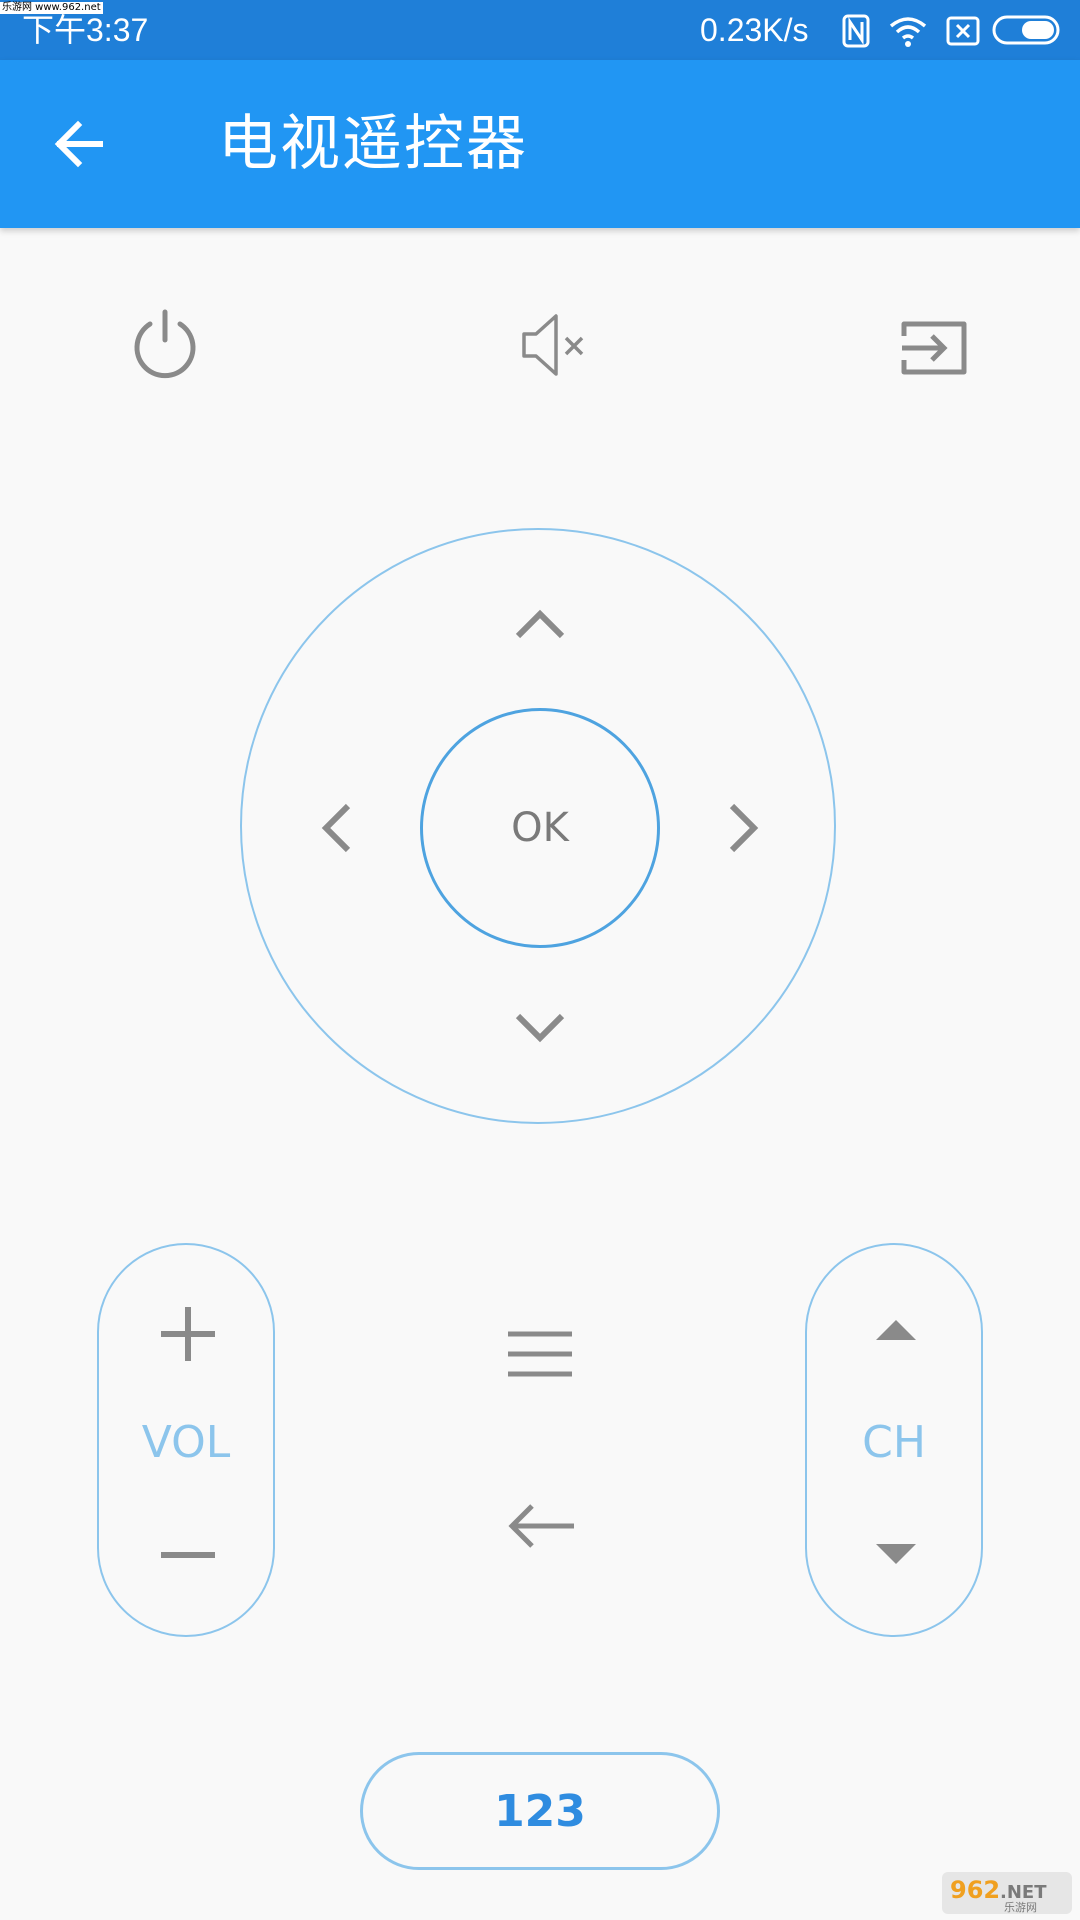  I want to click on volume-up-button, so click(188, 1334).